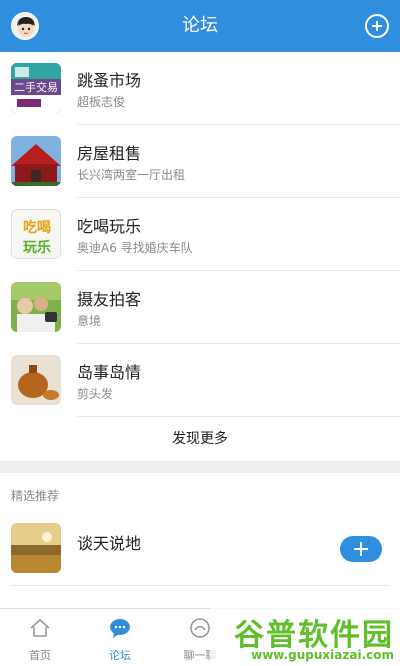 The height and width of the screenshot is (666, 400). What do you see at coordinates (200, 549) in the screenshot?
I see `featured-item-chat: 谈天说地` at bounding box center [200, 549].